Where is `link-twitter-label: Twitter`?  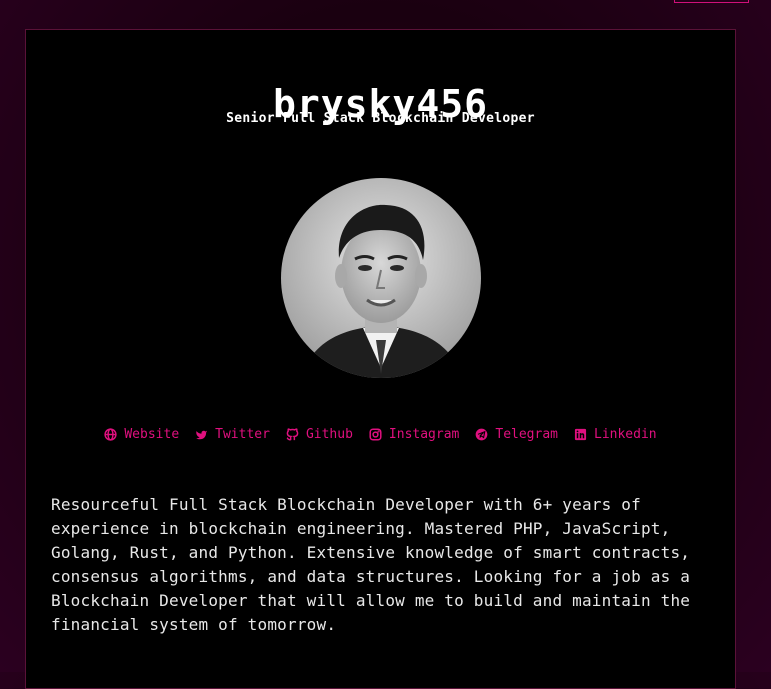 link-twitter-label: Twitter is located at coordinates (242, 434).